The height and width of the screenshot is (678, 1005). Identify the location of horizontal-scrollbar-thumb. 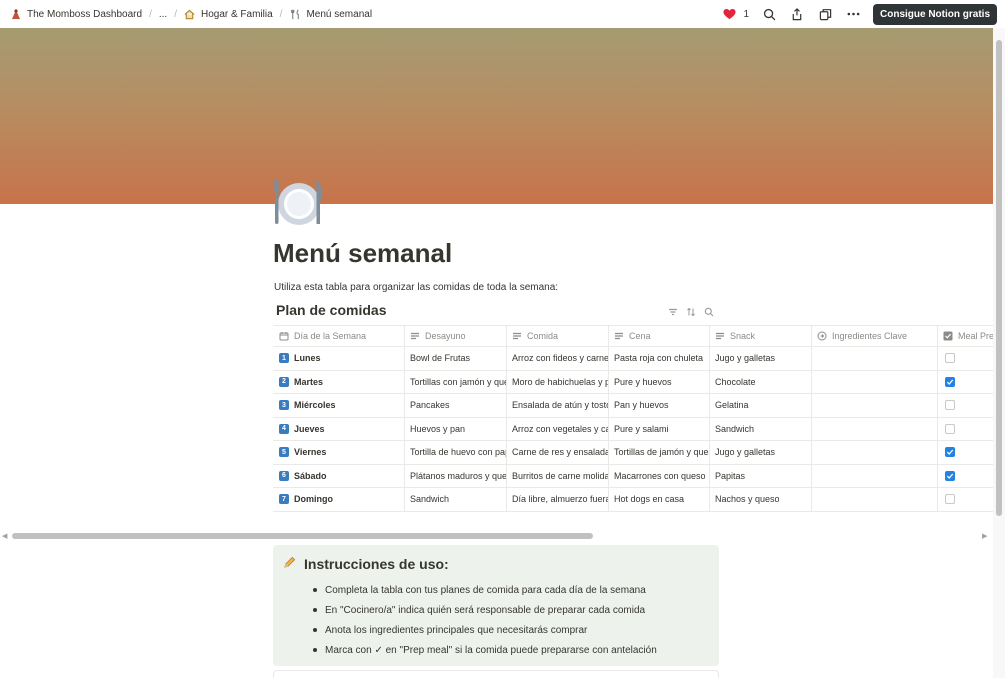
(302, 536).